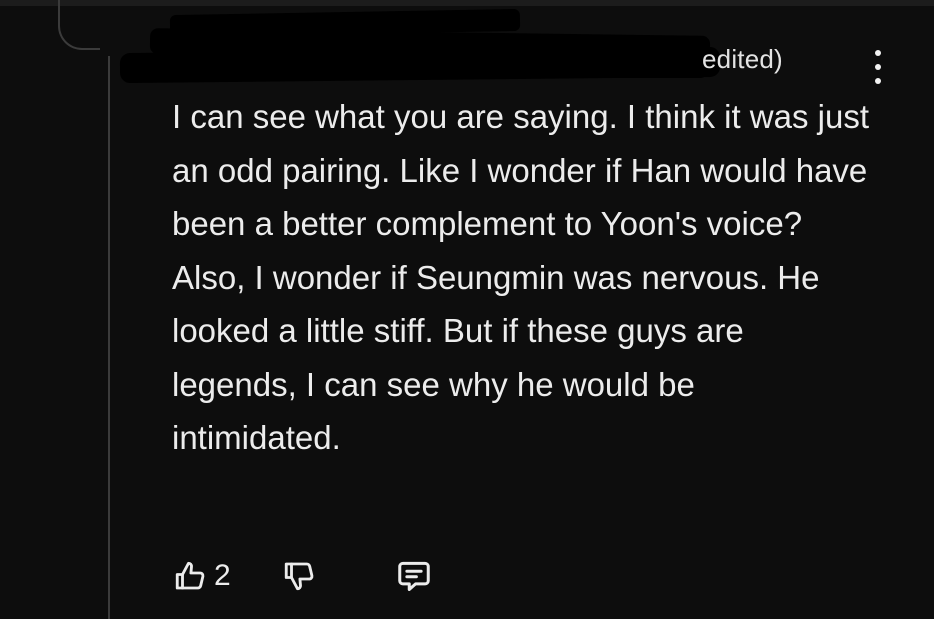  I want to click on upvote-button: 2, so click(201, 576).